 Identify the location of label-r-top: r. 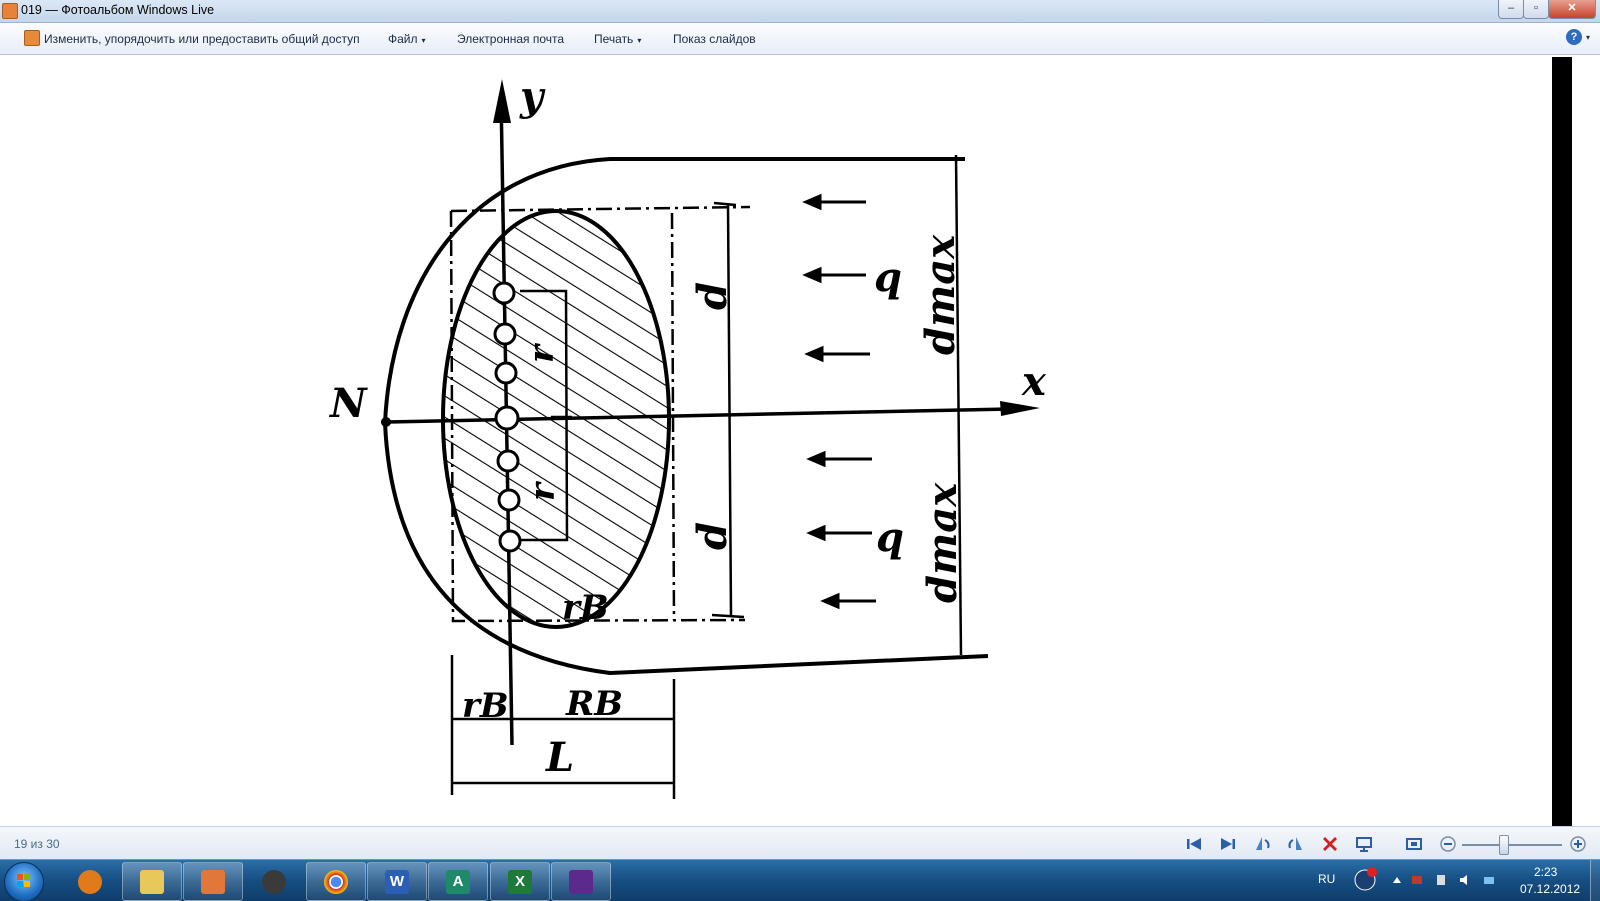
(542, 353).